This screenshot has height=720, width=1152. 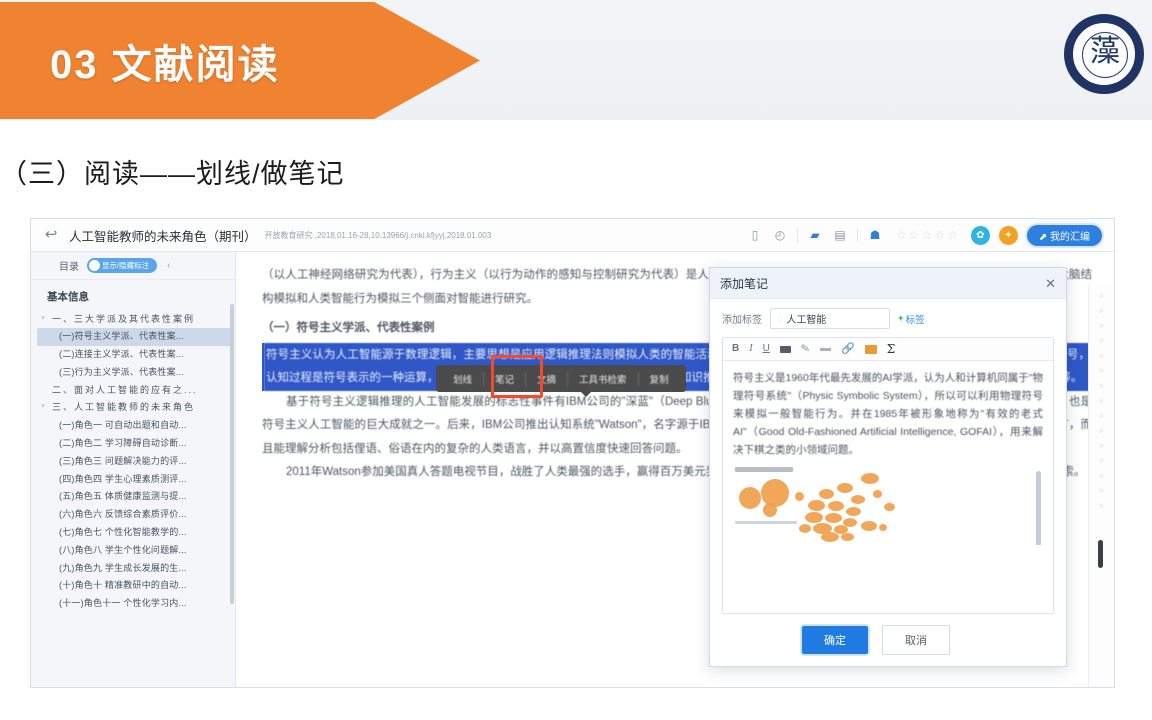 I want to click on outline-item: + 三、人工智能教师的未来角色, so click(x=134, y=408).